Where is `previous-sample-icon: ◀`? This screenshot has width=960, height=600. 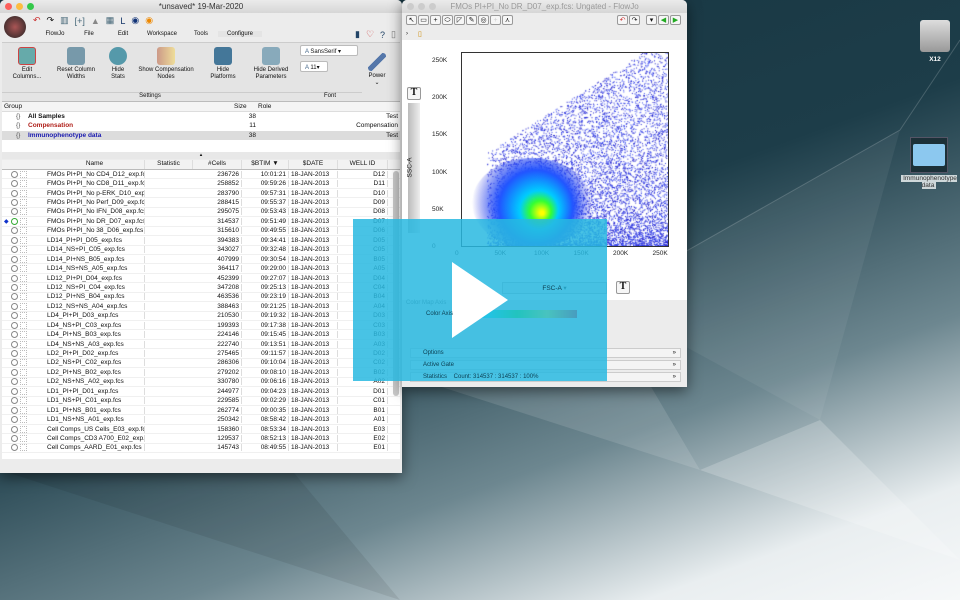 previous-sample-icon: ◀ is located at coordinates (663, 20).